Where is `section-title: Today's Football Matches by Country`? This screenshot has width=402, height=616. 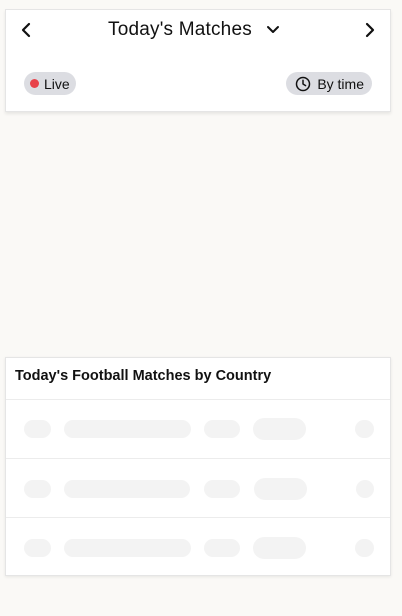
section-title: Today's Football Matches by Country is located at coordinates (143, 376).